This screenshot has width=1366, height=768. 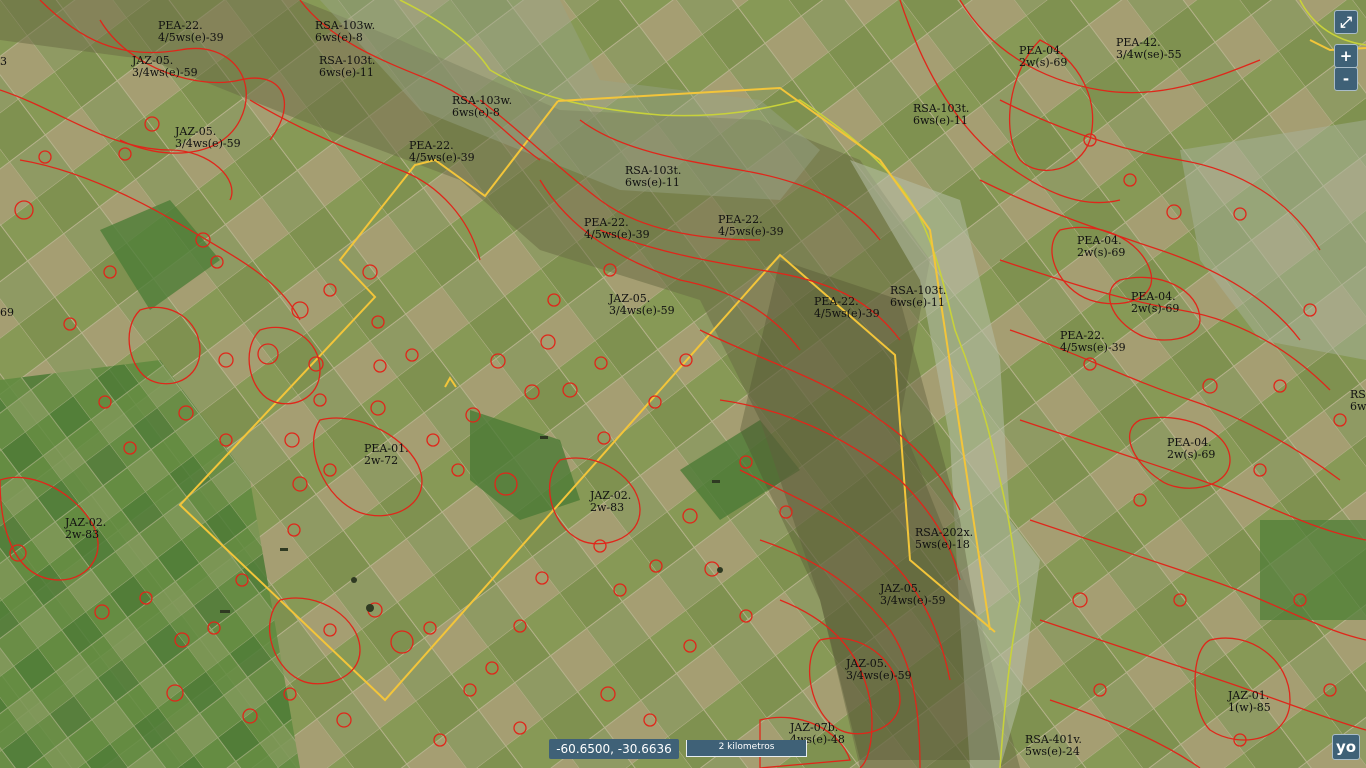 I want to click on plus-icon: +, so click(x=1346, y=56).